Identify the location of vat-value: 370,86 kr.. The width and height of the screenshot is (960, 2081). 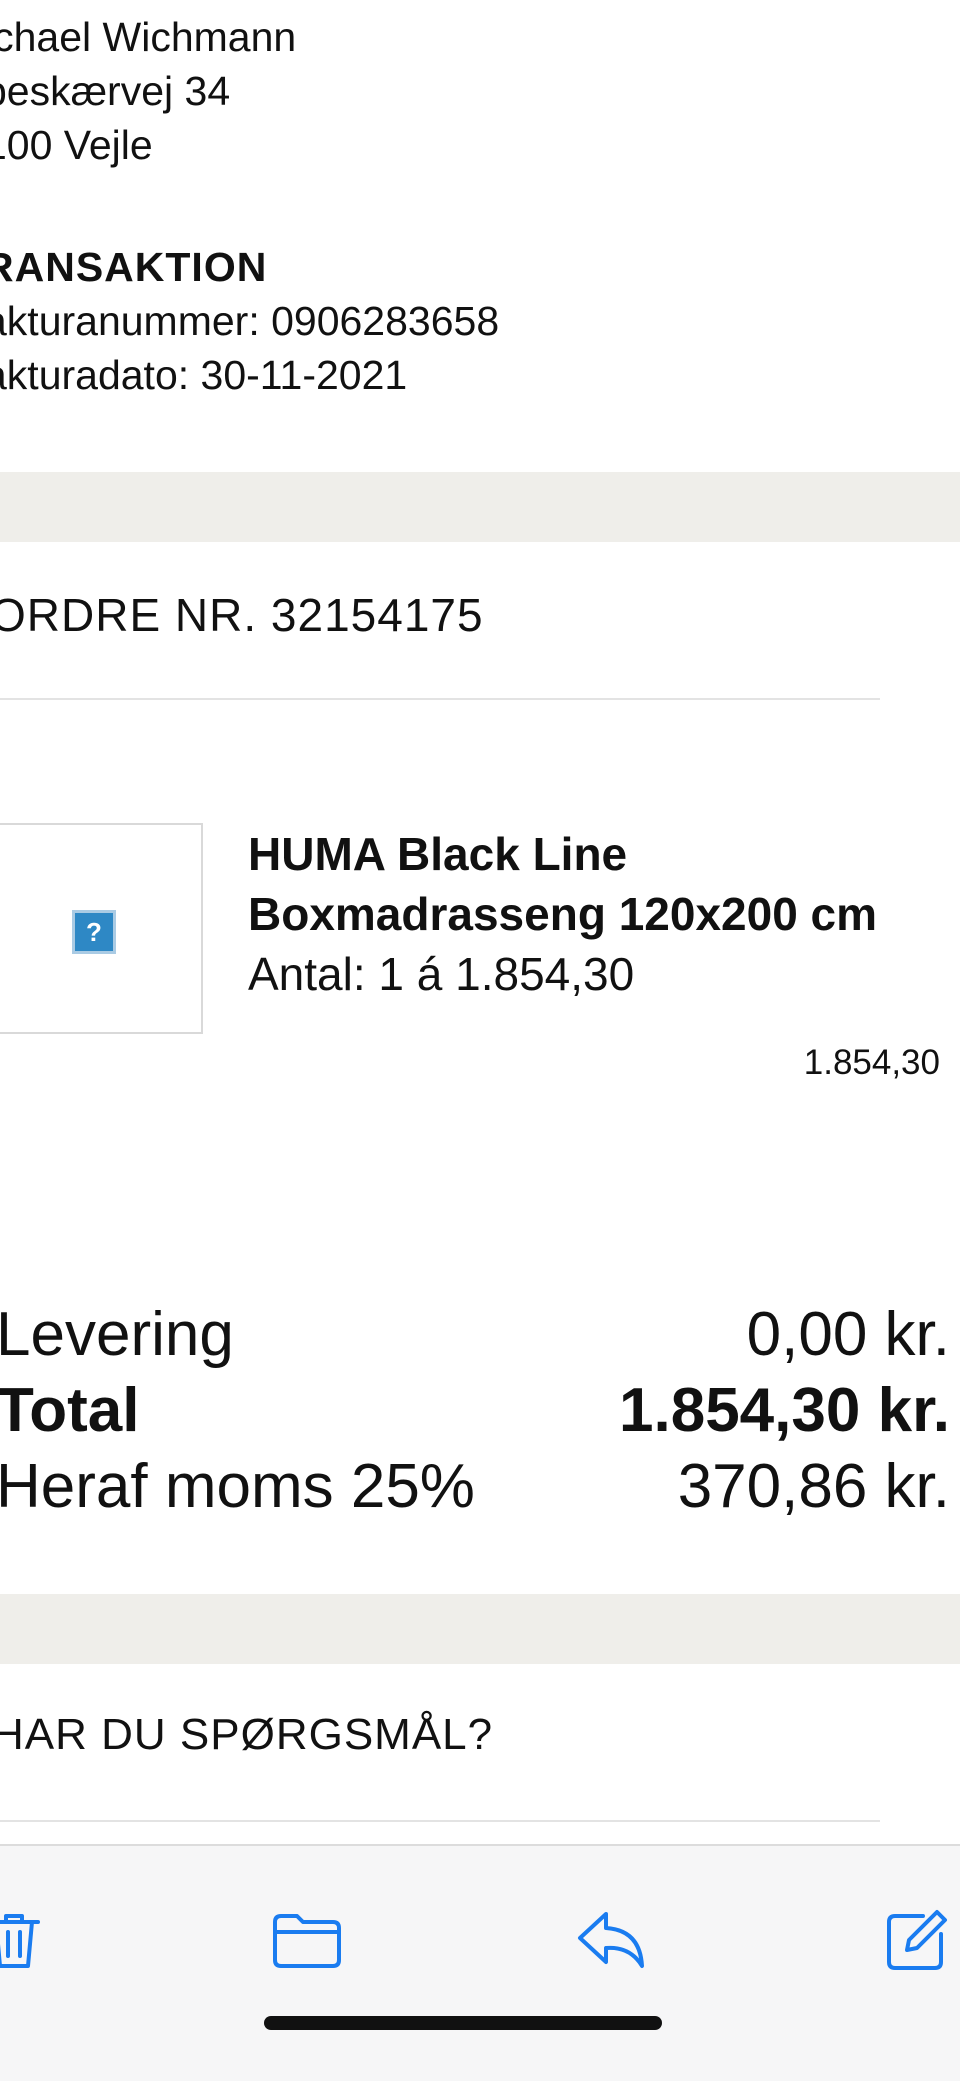
(813, 1486).